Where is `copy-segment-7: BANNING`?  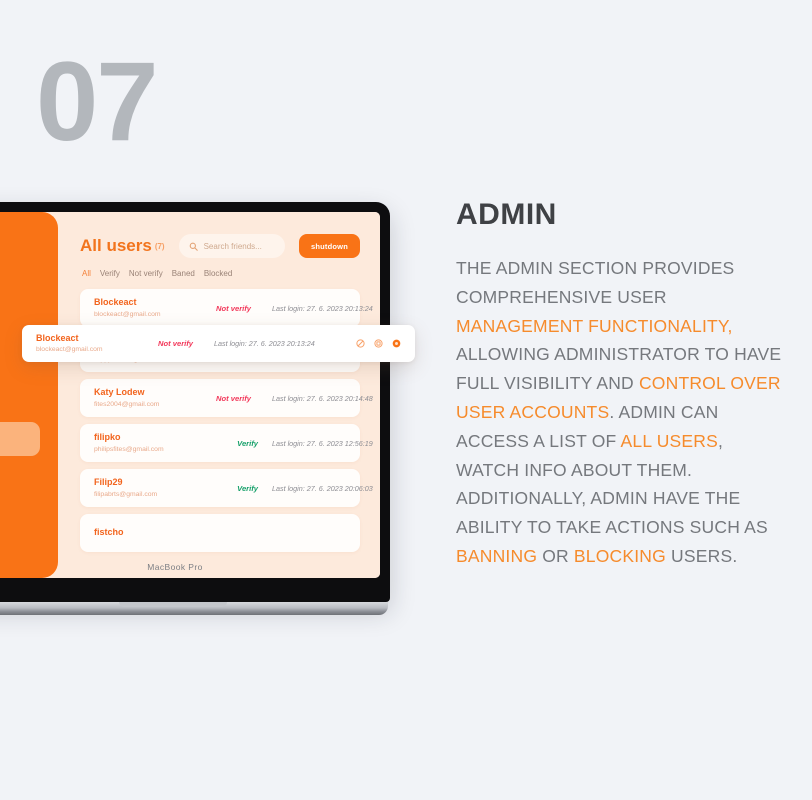 copy-segment-7: BANNING is located at coordinates (497, 555).